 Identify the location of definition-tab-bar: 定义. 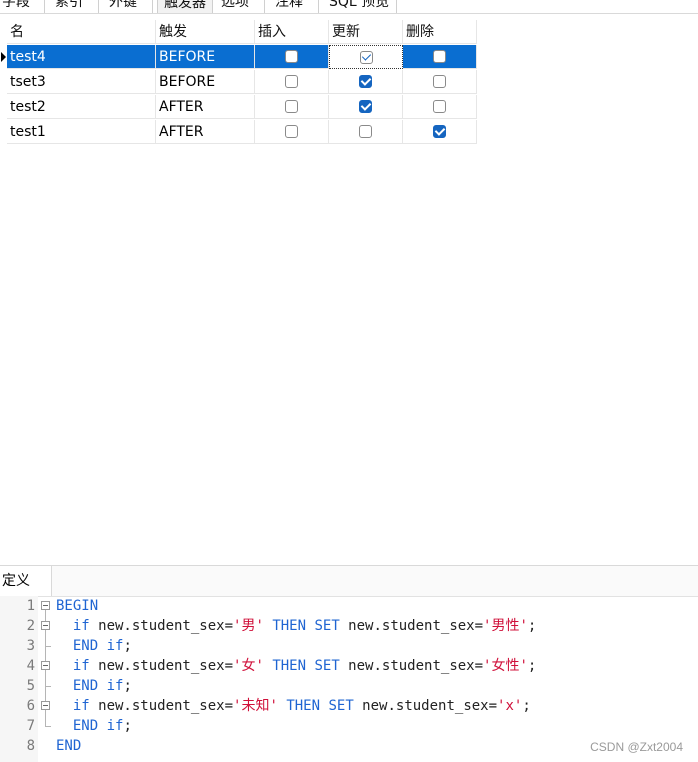
(349, 581).